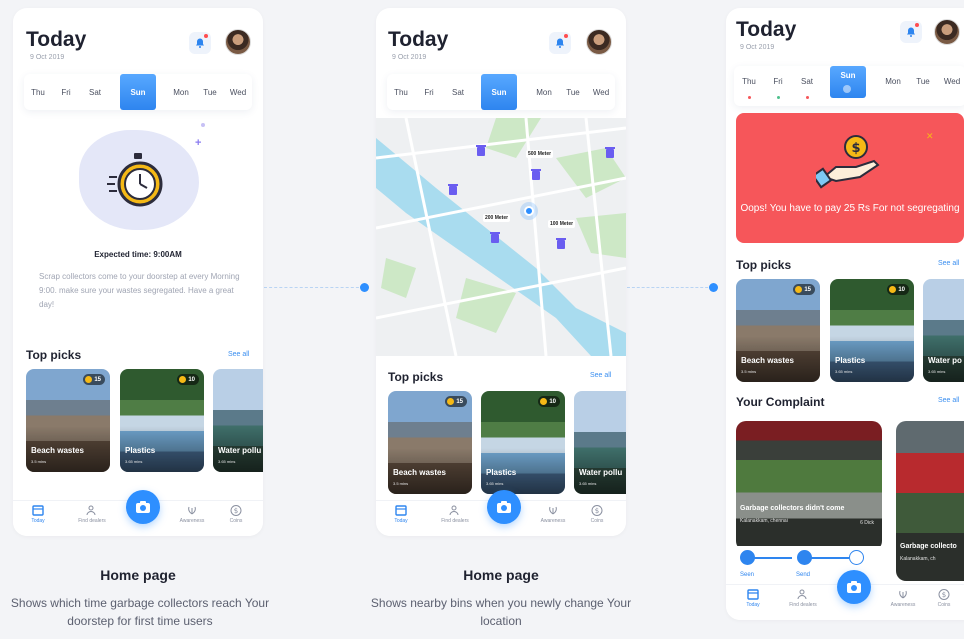  I want to click on complaint-see-all-link: See all, so click(948, 400).